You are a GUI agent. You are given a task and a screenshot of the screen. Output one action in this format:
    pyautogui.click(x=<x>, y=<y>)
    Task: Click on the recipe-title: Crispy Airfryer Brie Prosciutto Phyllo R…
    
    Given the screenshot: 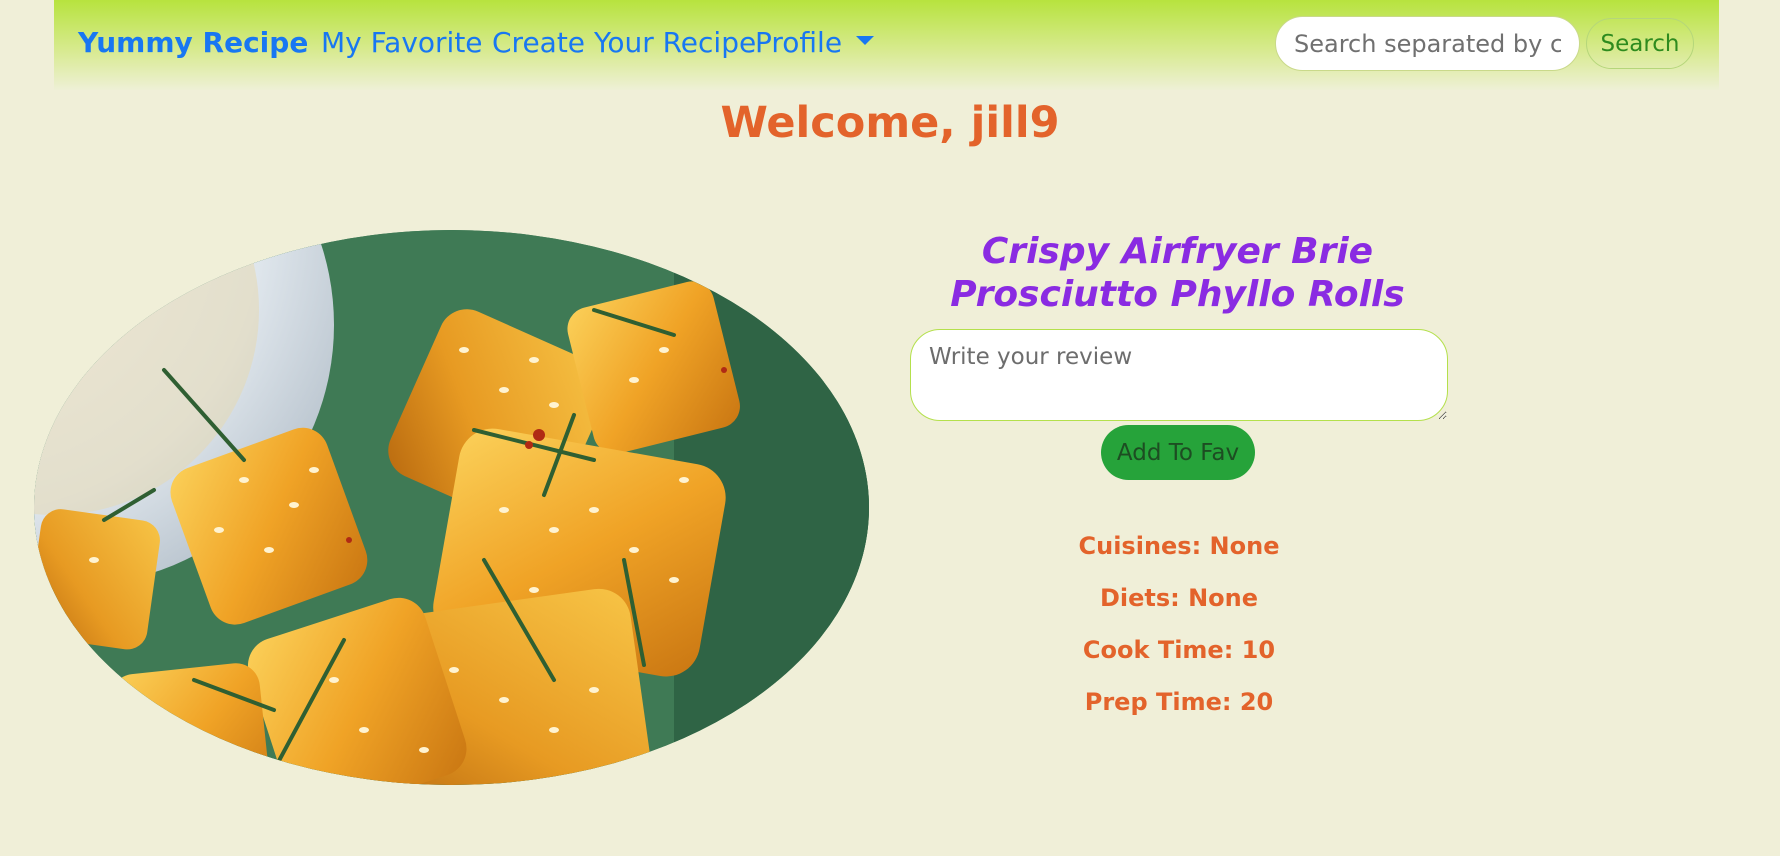 What is the action you would take?
    pyautogui.click(x=1177, y=273)
    